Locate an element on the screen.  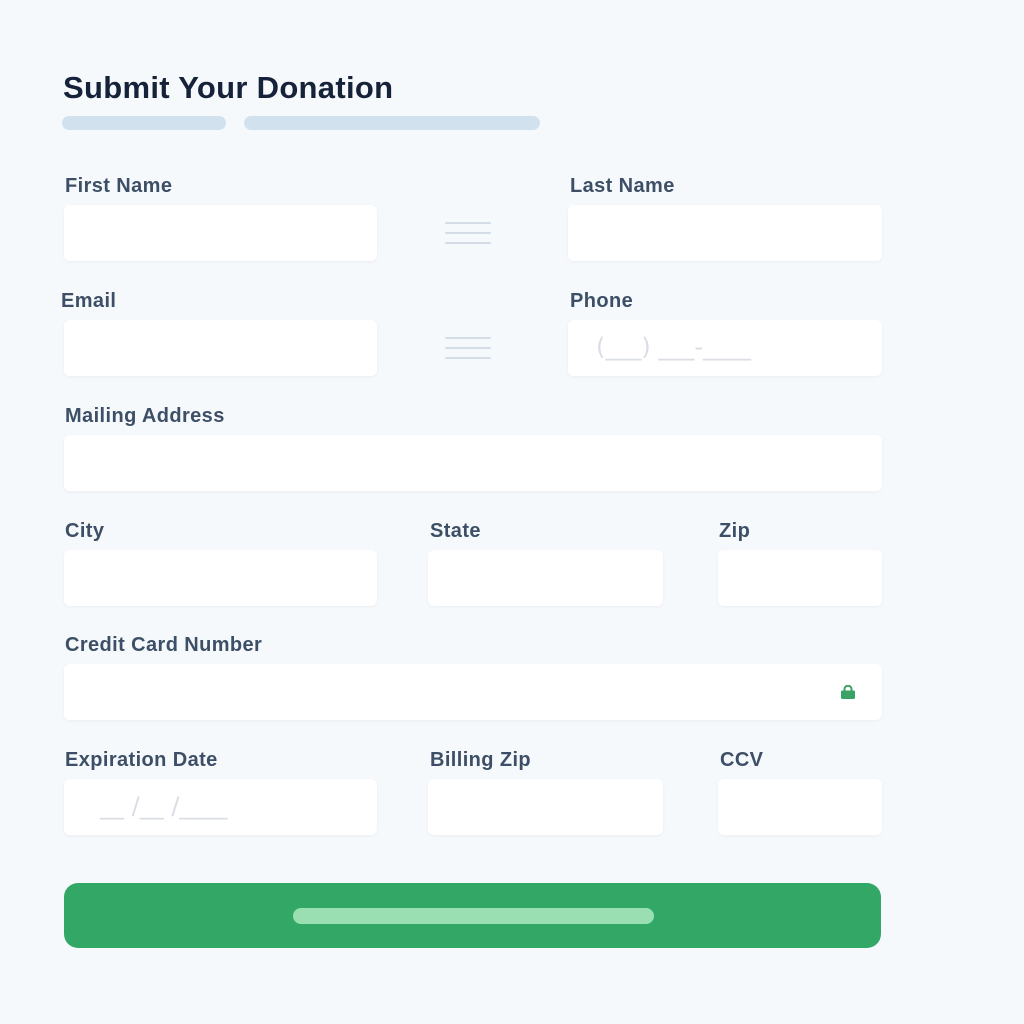
state-label: State is located at coordinates (455, 531).